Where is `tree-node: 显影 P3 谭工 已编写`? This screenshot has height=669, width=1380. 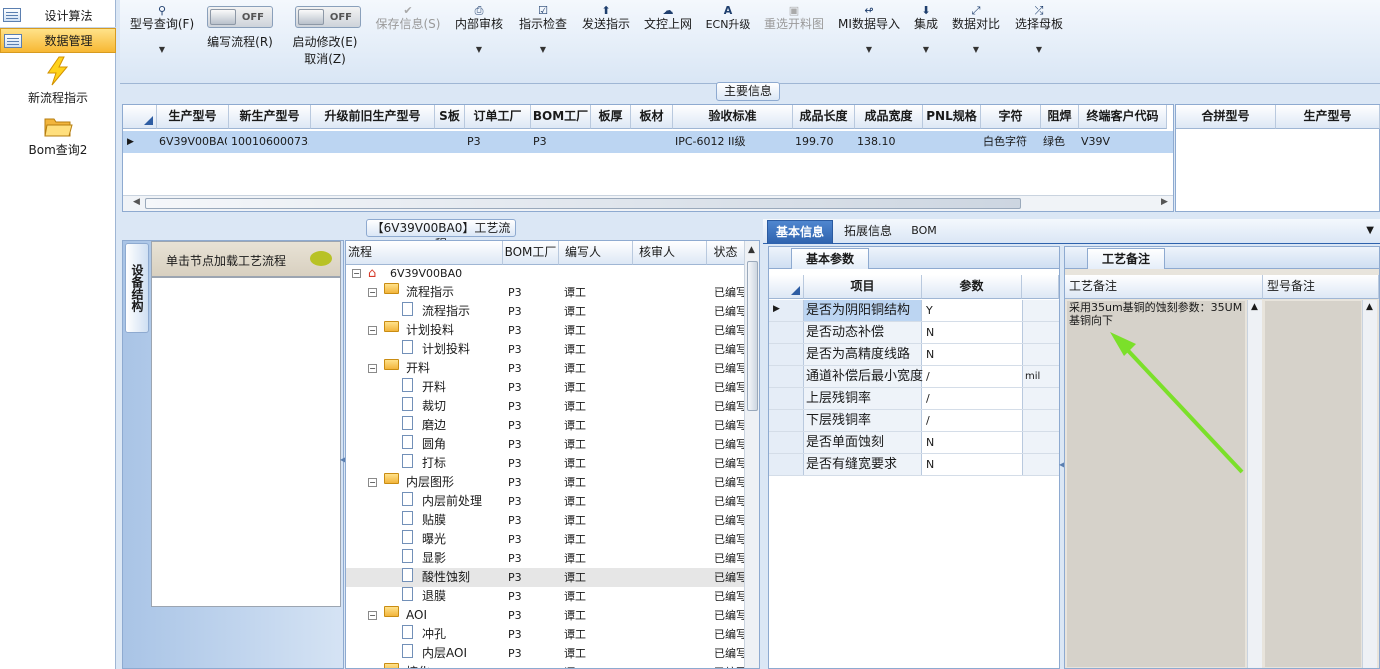 tree-node: 显影 P3 谭工 已编写 is located at coordinates (550, 558).